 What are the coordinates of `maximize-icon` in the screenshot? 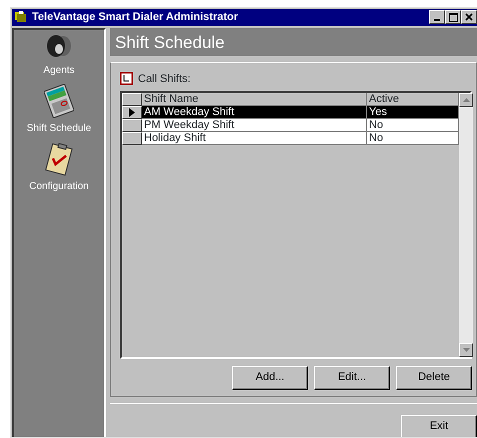 It's located at (453, 17).